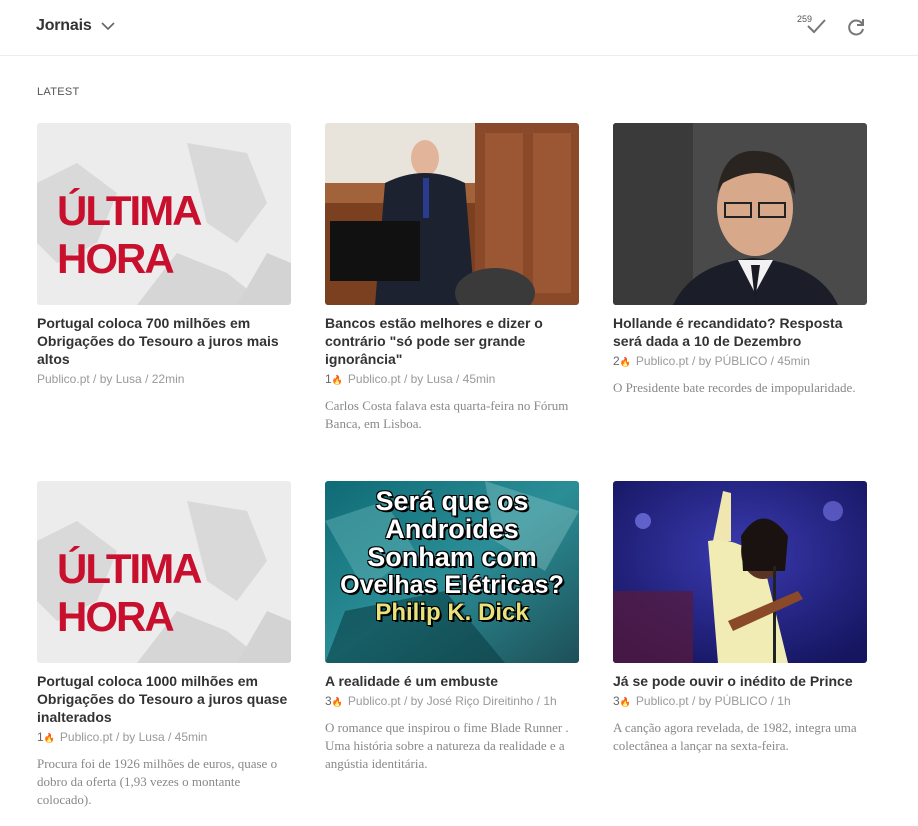 Image resolution: width=918 pixels, height=826 pixels. Describe the element at coordinates (816, 26) in the screenshot. I see `checkmark-icon` at that location.